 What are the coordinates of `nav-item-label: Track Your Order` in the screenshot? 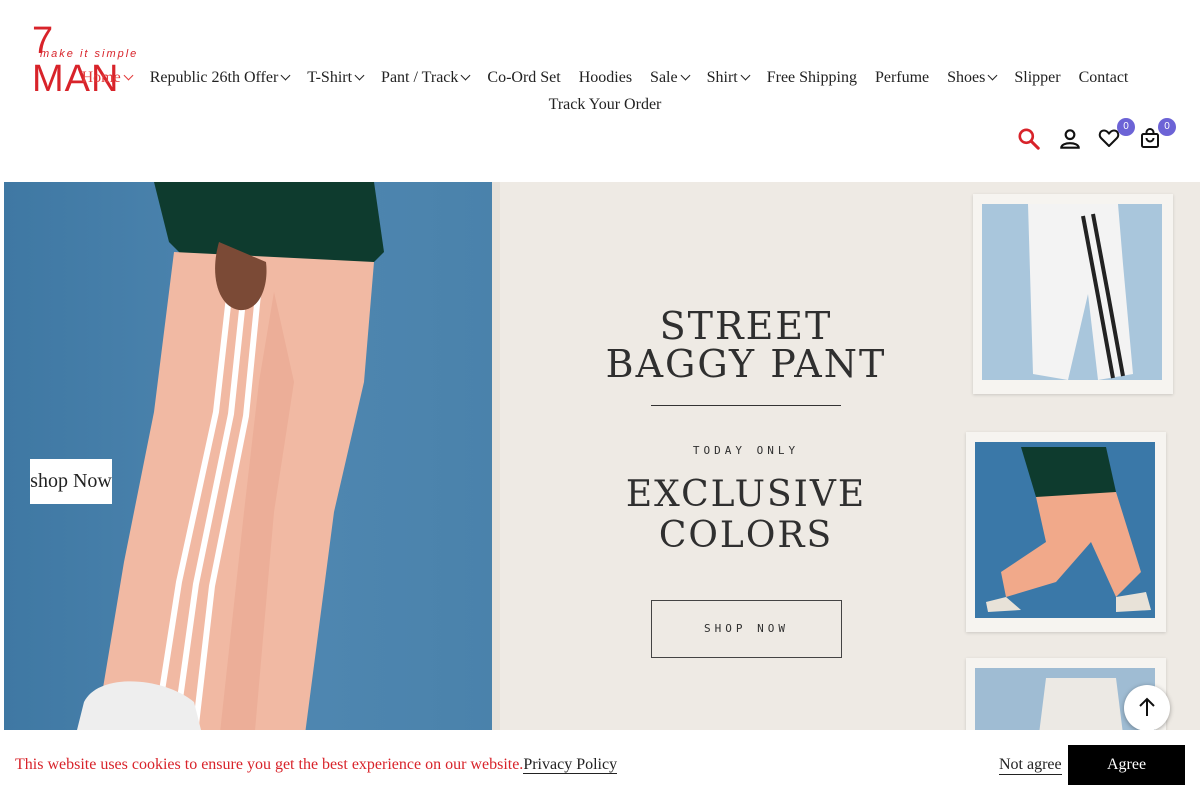 It's located at (605, 104).